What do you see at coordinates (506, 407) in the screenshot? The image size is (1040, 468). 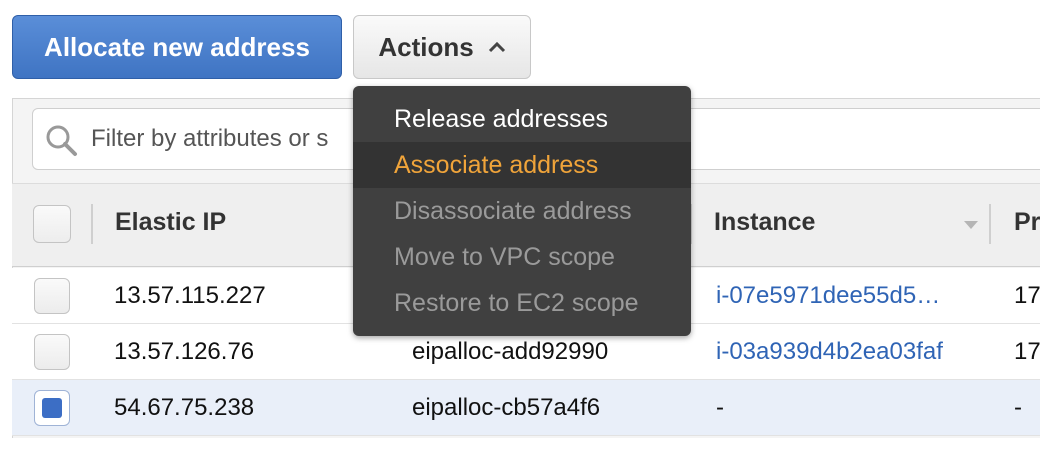 I see `allocation-id-cell: eipalloc-cb57a4f6` at bounding box center [506, 407].